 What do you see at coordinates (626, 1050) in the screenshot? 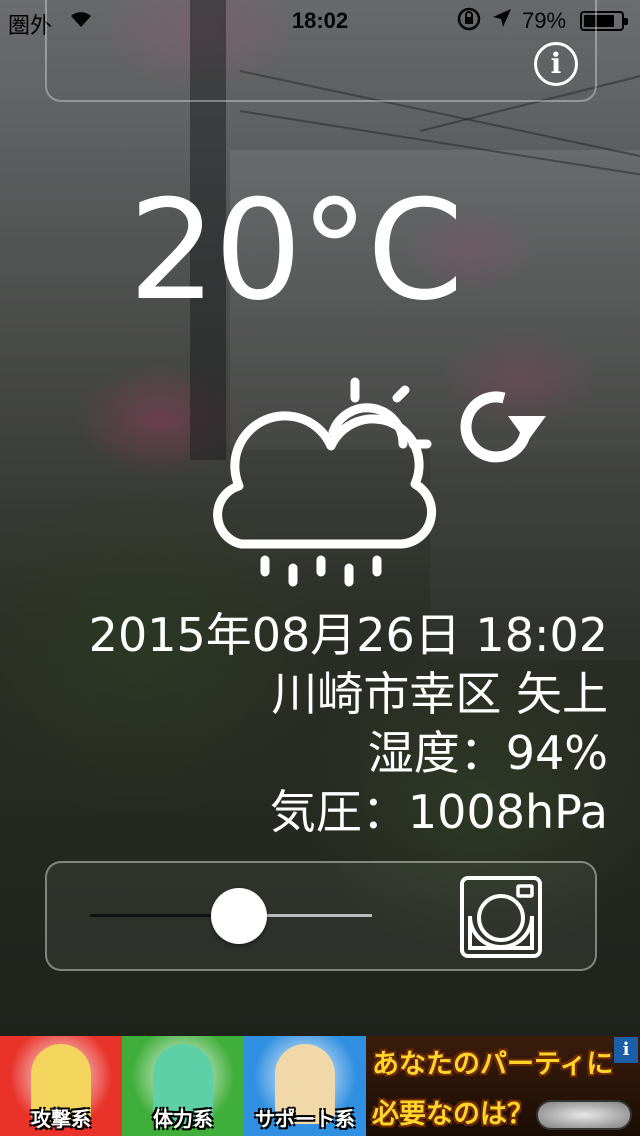
I see `ad-info-icon: i` at bounding box center [626, 1050].